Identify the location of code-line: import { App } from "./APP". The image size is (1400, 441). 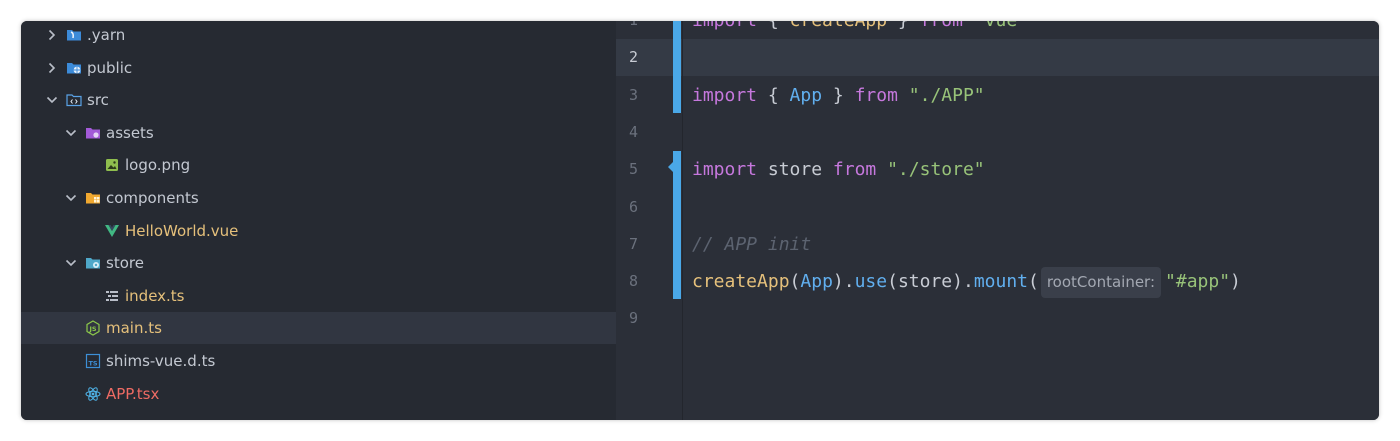
(838, 95).